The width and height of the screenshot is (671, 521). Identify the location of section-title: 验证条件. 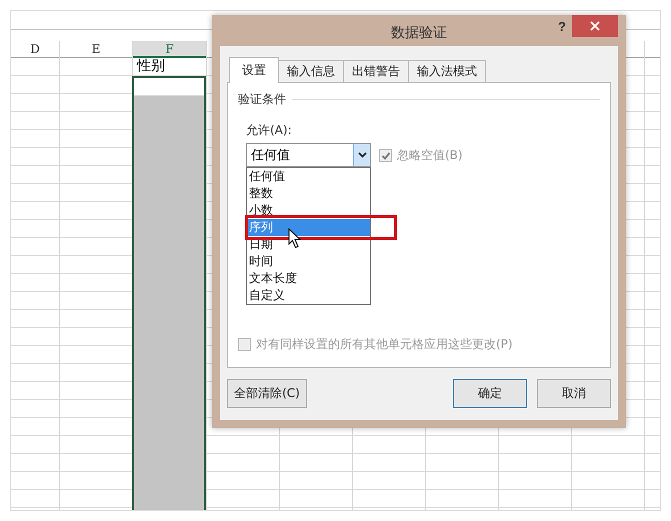
(262, 99).